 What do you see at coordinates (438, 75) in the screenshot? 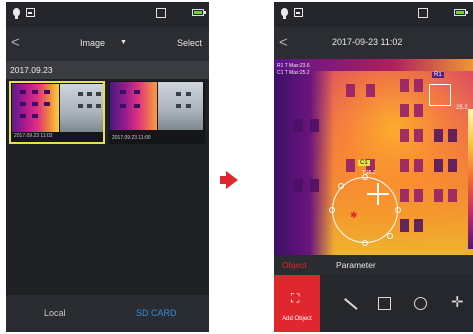
I see `r1-label: R1` at bounding box center [438, 75].